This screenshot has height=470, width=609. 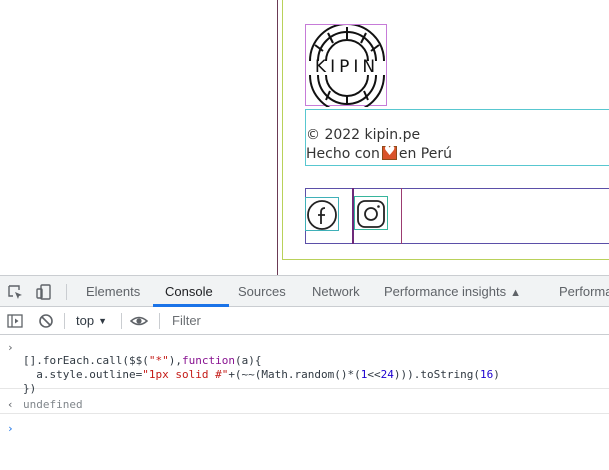 I want to click on logo-wordmark: KIPIN, so click(x=347, y=67).